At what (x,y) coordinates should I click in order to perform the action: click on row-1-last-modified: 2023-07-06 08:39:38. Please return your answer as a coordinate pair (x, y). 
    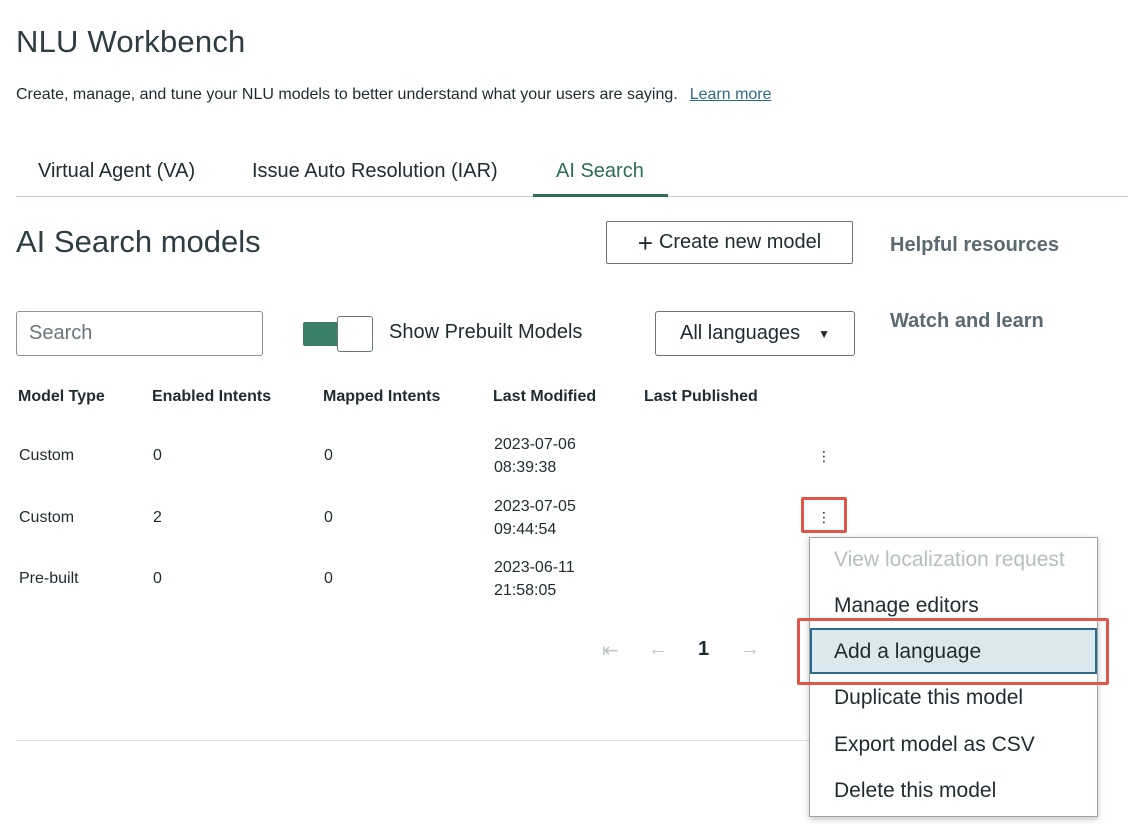
    Looking at the image, I should click on (535, 456).